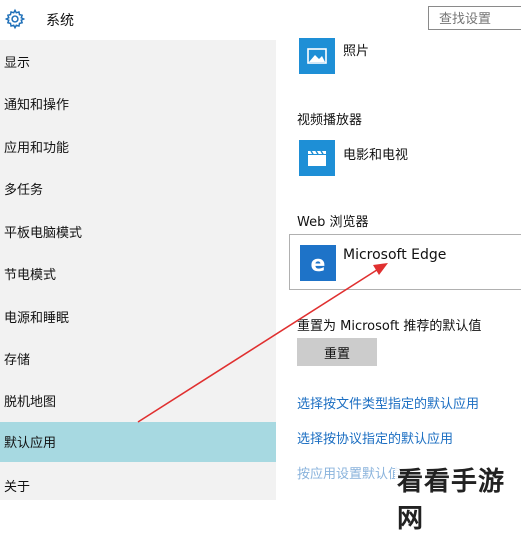 Image resolution: width=521 pixels, height=535 pixels. What do you see at coordinates (37, 148) in the screenshot?
I see `sidebar-item-label: 应用和功能` at bounding box center [37, 148].